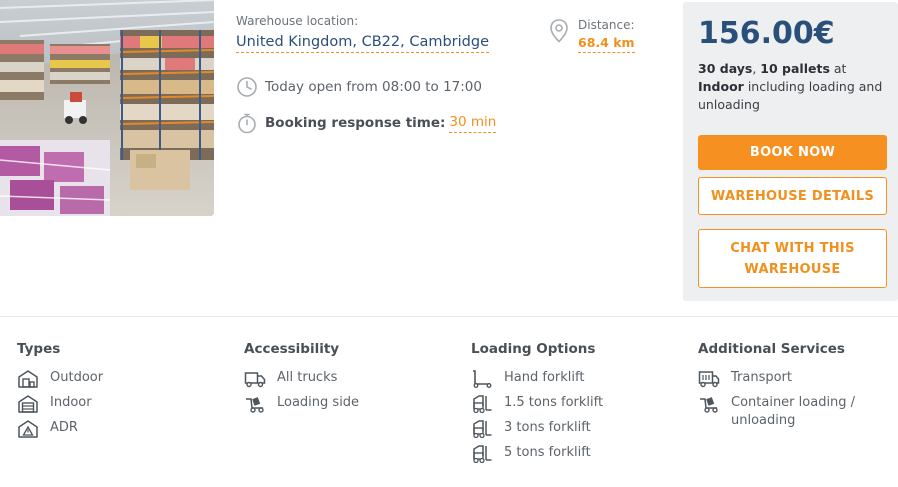 The height and width of the screenshot is (487, 898). I want to click on map-pin-icon, so click(559, 31).